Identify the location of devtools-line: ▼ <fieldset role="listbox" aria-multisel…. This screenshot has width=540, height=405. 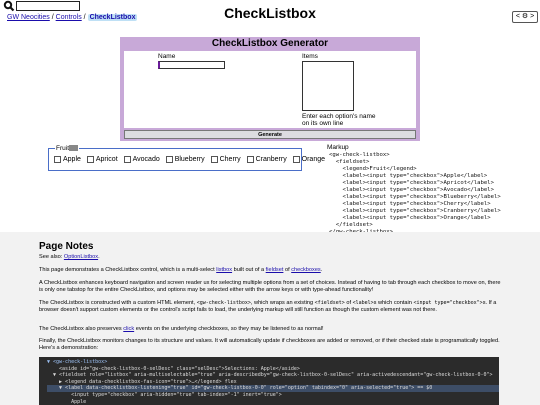
(270, 375).